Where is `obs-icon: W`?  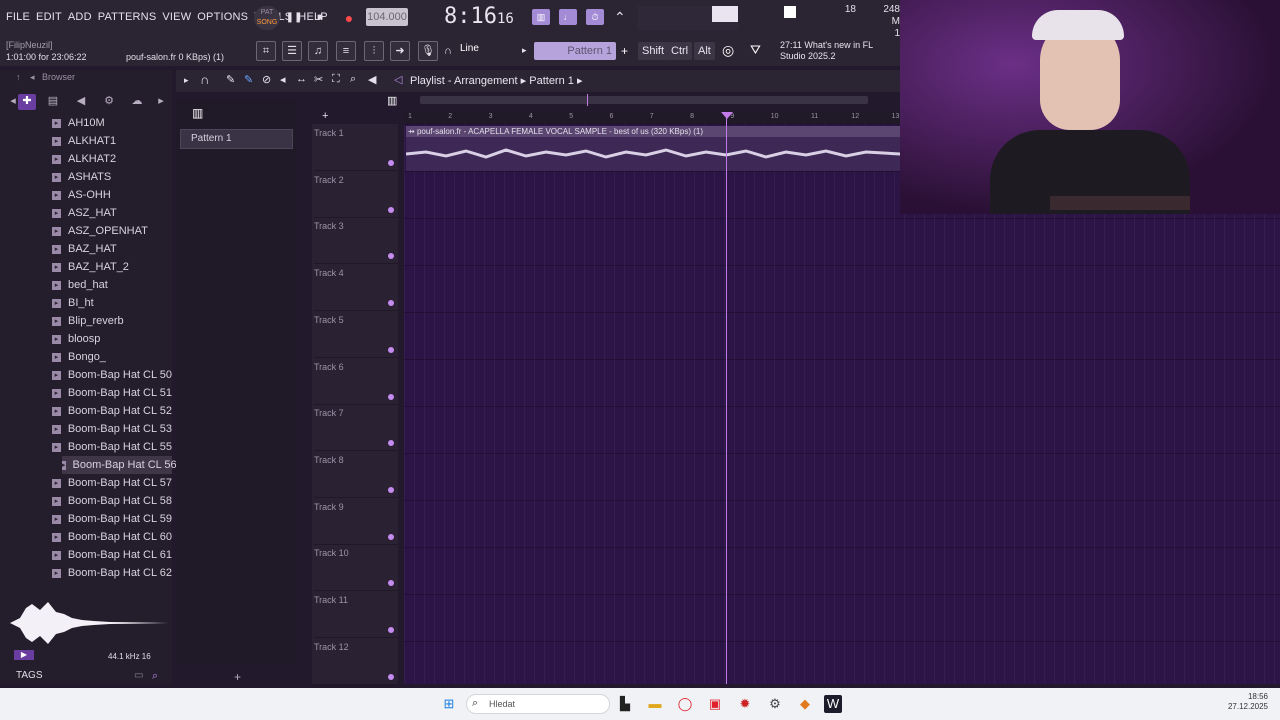
obs-icon: W is located at coordinates (833, 704).